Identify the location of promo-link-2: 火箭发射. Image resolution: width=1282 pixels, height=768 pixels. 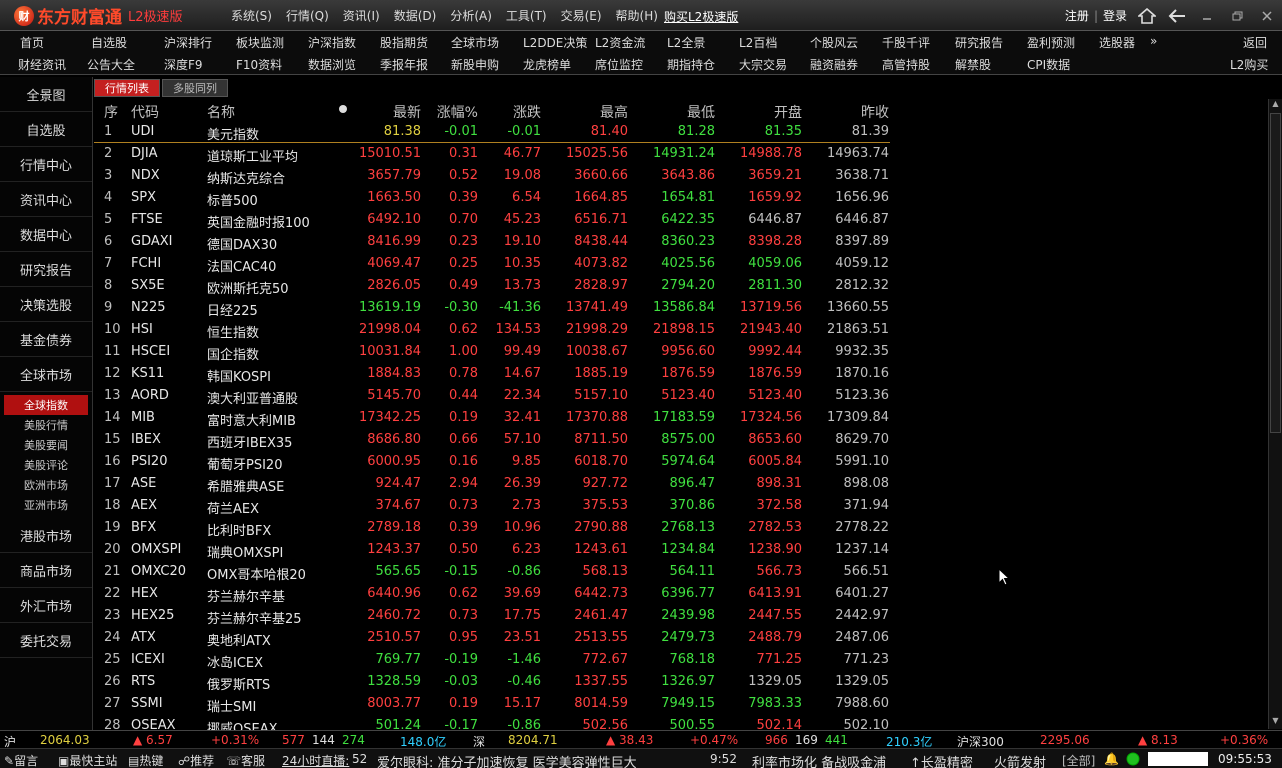
(1020, 760).